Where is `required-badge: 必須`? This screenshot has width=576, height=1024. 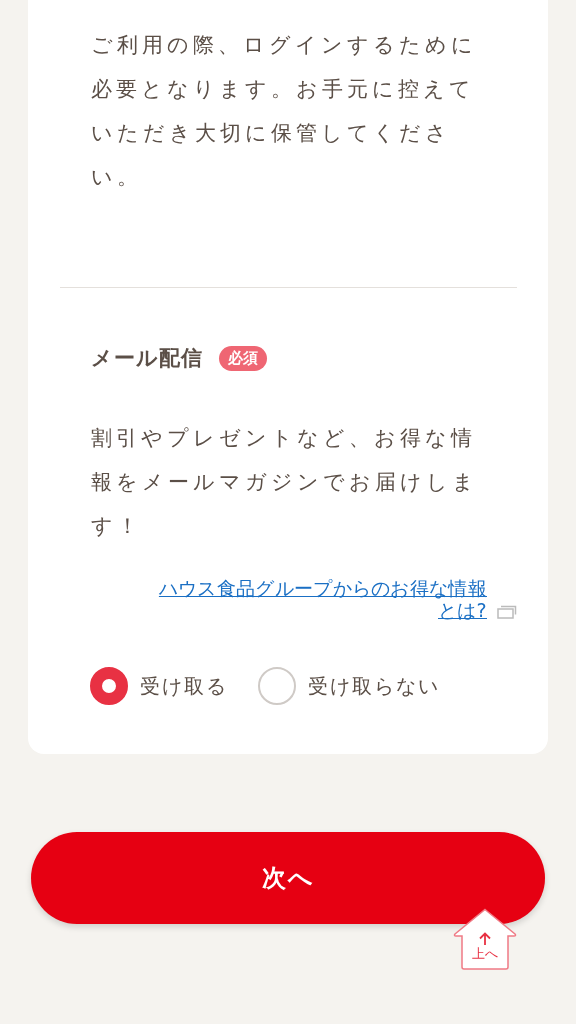 required-badge: 必須 is located at coordinates (243, 358).